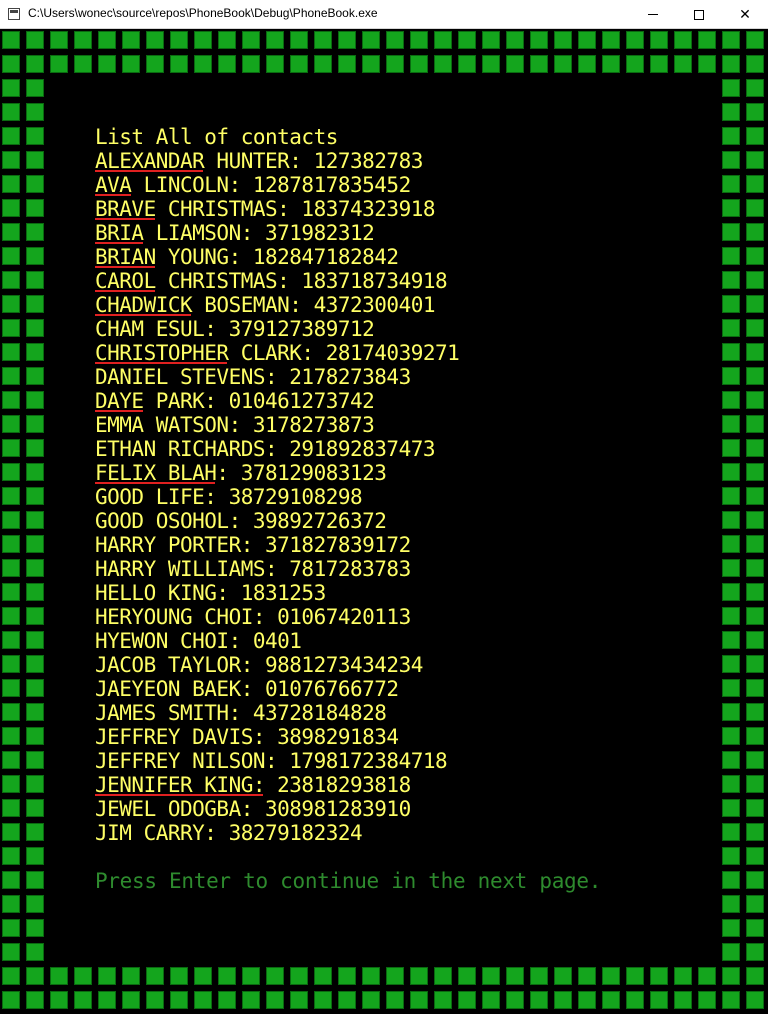  Describe the element at coordinates (247, 689) in the screenshot. I see `contact-text: JAEYEON BAEK: 01076766772` at that location.